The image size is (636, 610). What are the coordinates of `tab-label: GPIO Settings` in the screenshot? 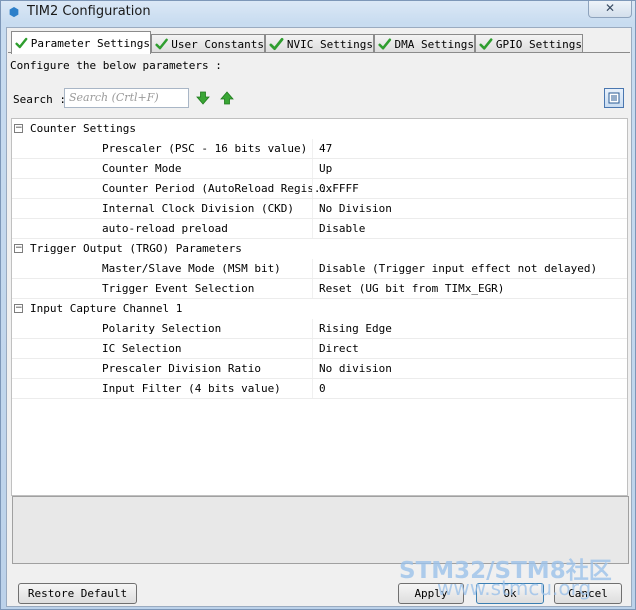 It's located at (538, 44).